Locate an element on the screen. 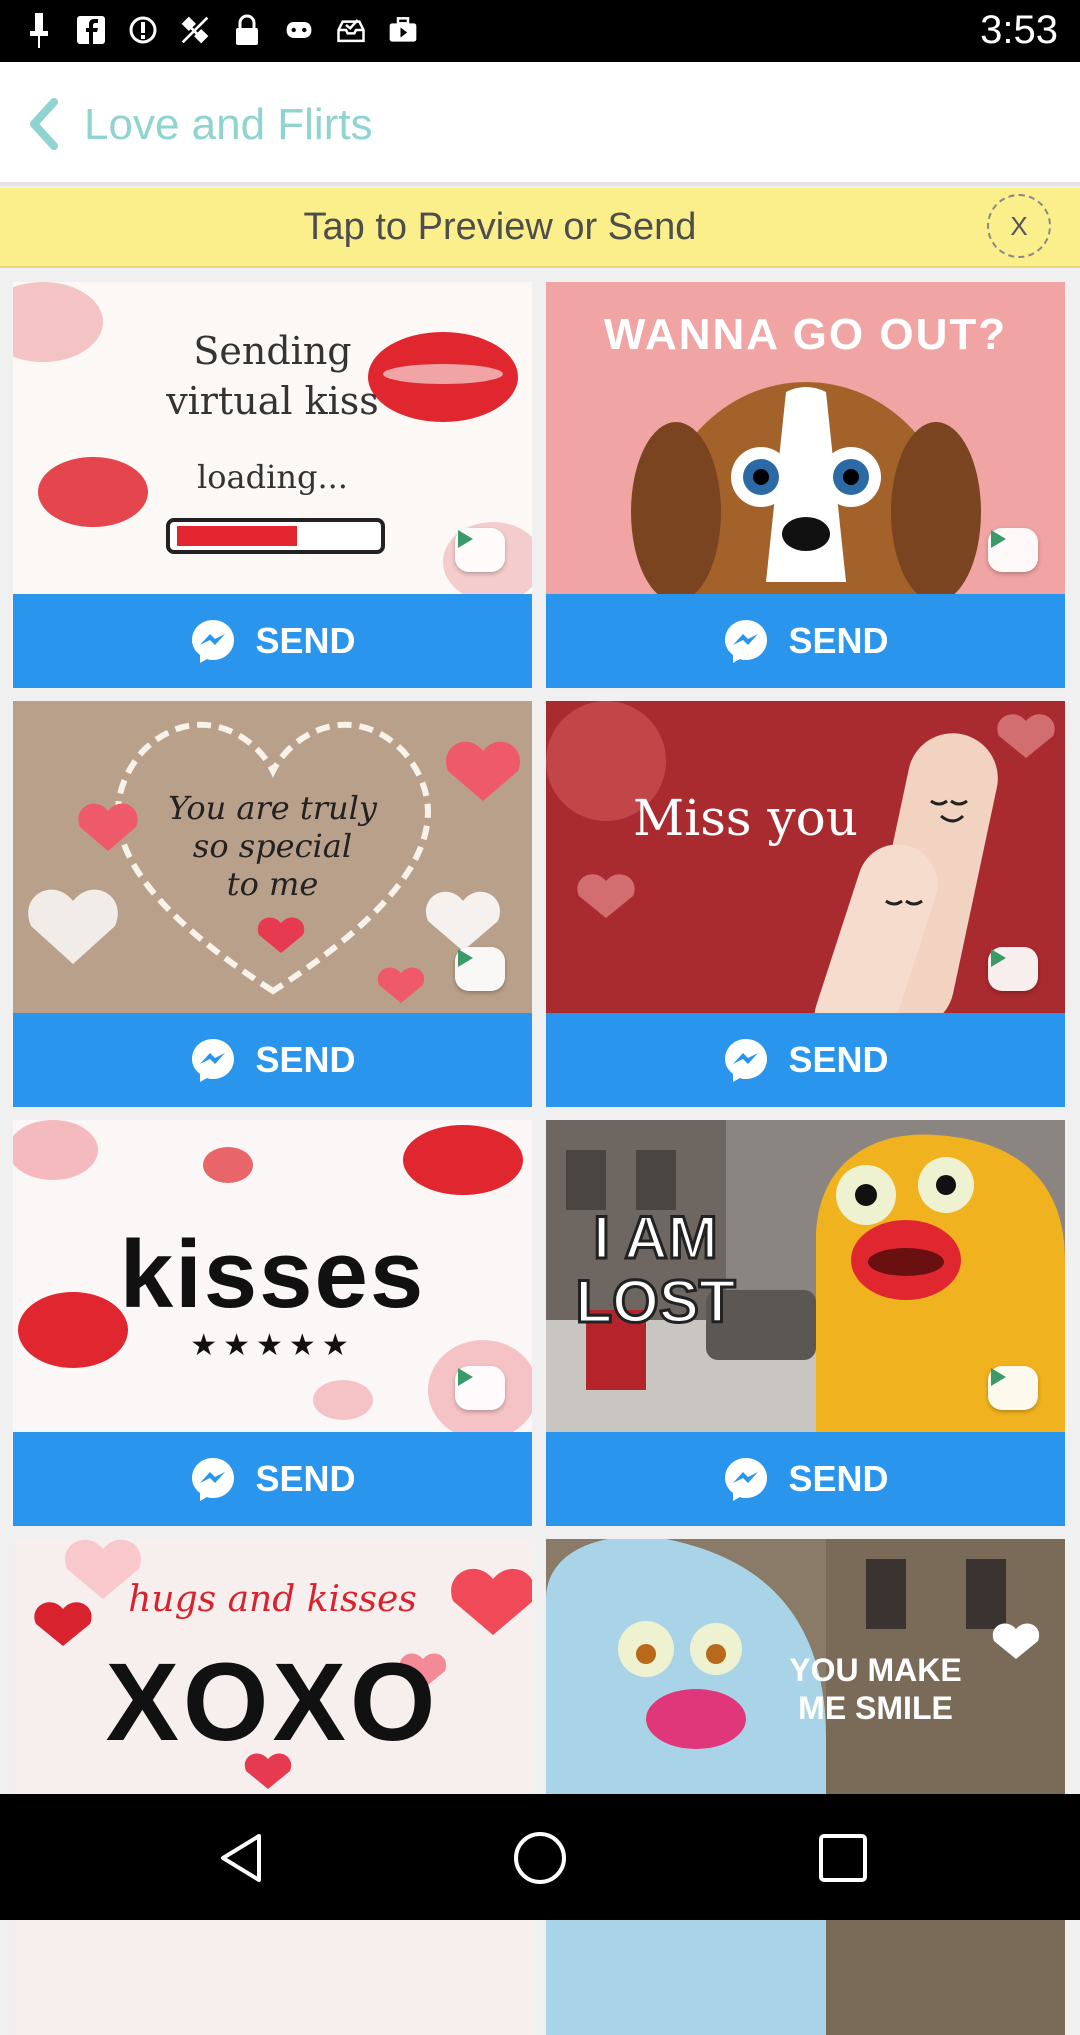 The image size is (1080, 2035). home-circle-icon is located at coordinates (540, 1858).